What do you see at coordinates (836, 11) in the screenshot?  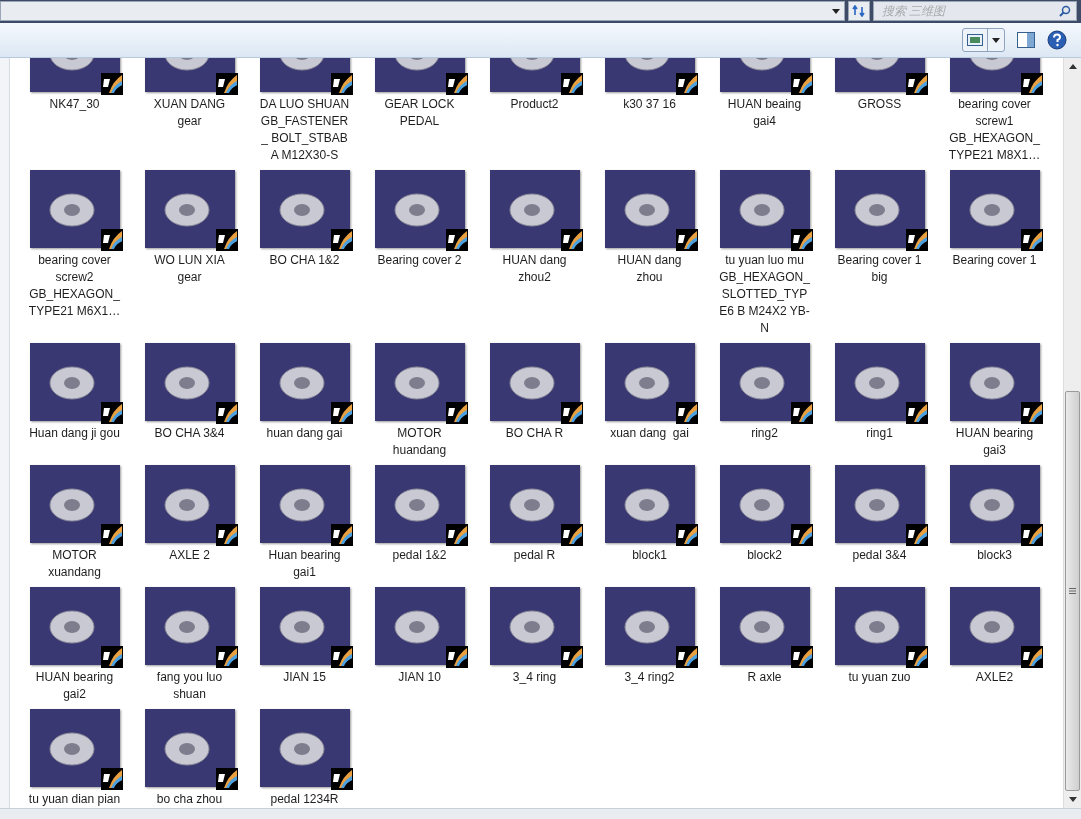 I see `dropdown-arrow-icon` at bounding box center [836, 11].